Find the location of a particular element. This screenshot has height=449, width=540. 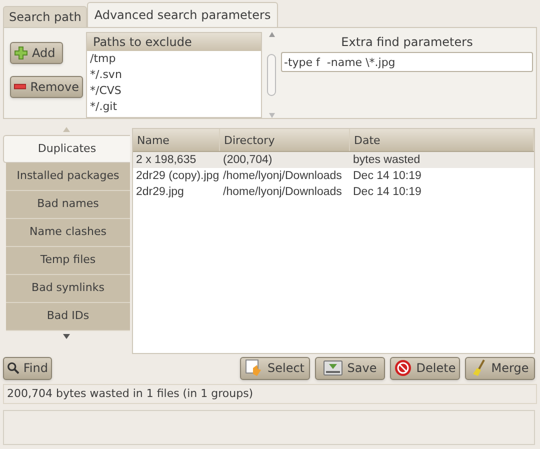

sidebar-item: Bad symlinks is located at coordinates (68, 289).